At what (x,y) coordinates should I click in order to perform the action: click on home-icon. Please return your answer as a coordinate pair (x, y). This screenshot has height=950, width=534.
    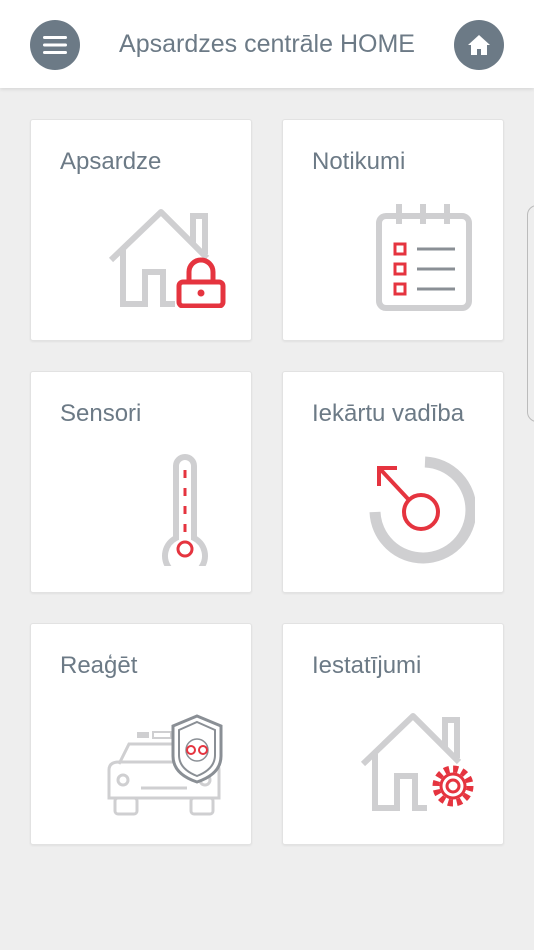
    Looking at the image, I should click on (479, 45).